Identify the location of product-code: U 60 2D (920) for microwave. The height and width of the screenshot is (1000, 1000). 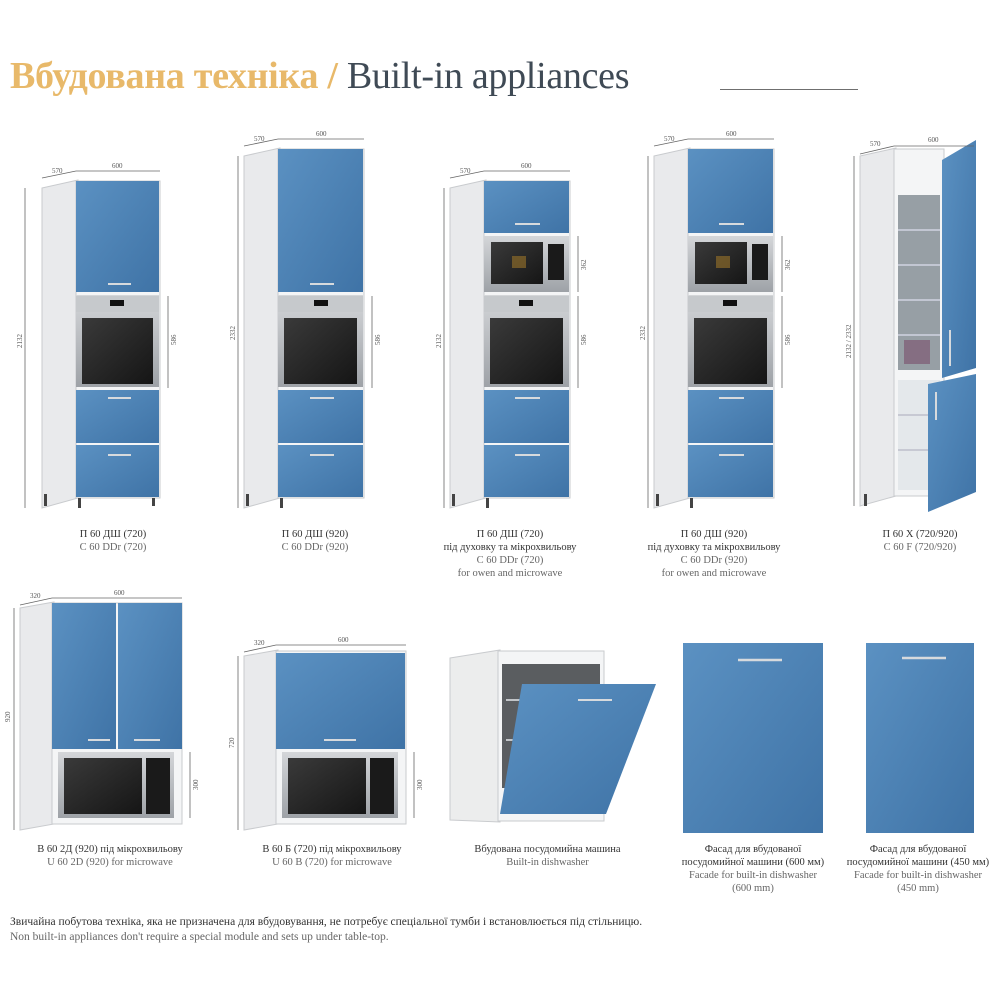
(110, 862).